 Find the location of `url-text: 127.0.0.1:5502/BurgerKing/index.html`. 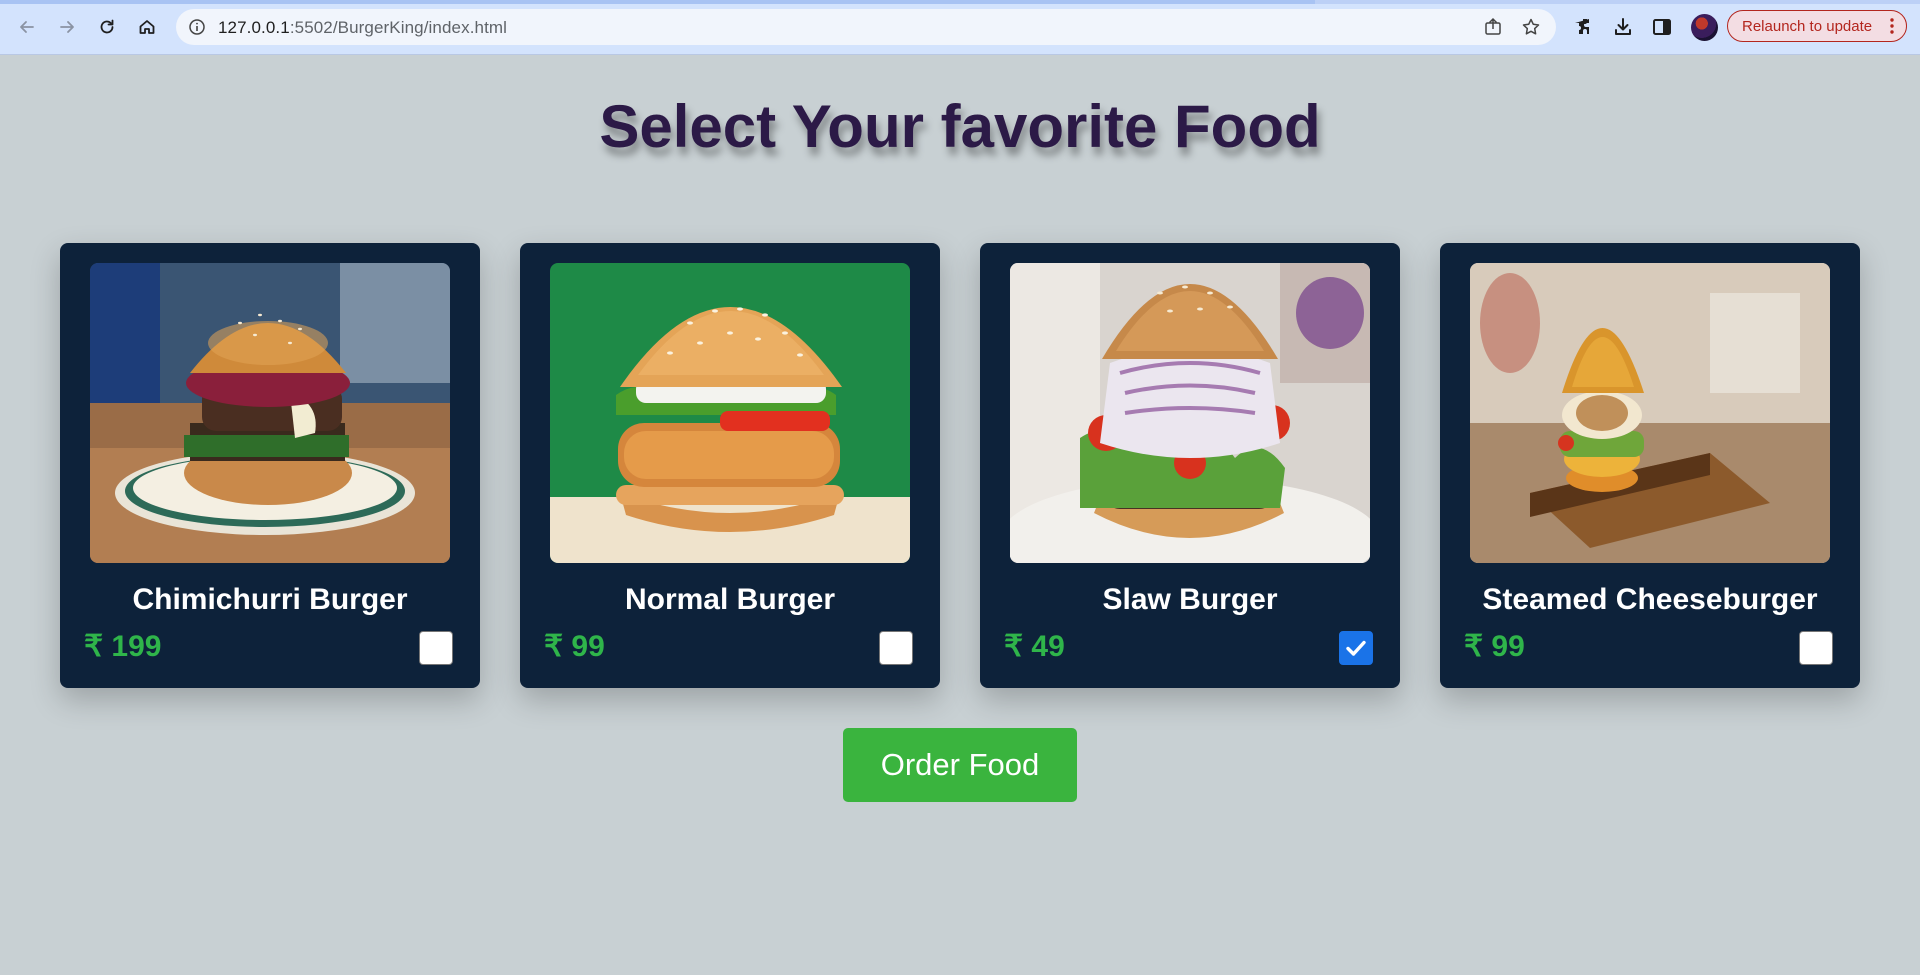

url-text: 127.0.0.1:5502/BurgerKing/index.html is located at coordinates (362, 28).